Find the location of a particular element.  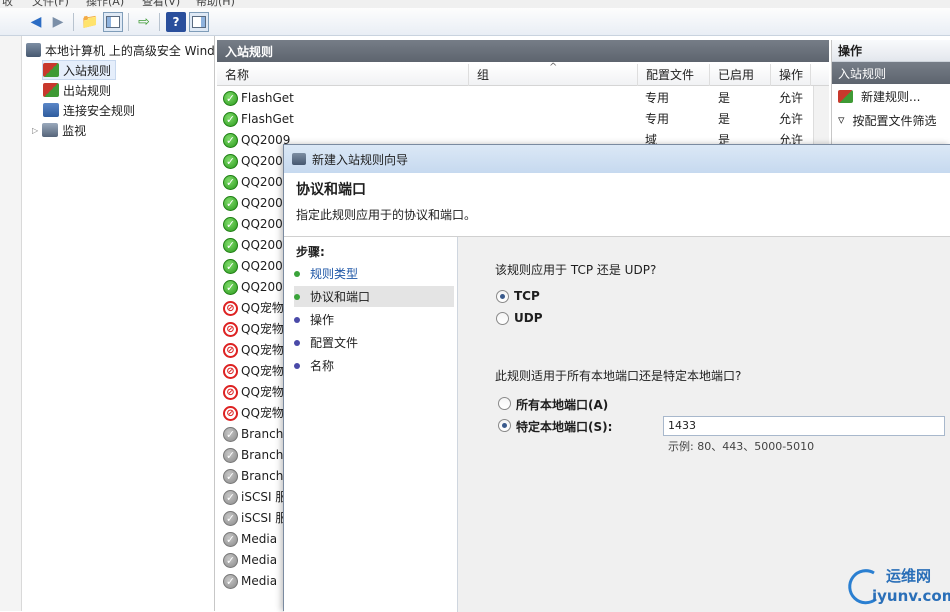

tree-root: 本地计算机 上的高级安全 Wind is located at coordinates (120, 50).